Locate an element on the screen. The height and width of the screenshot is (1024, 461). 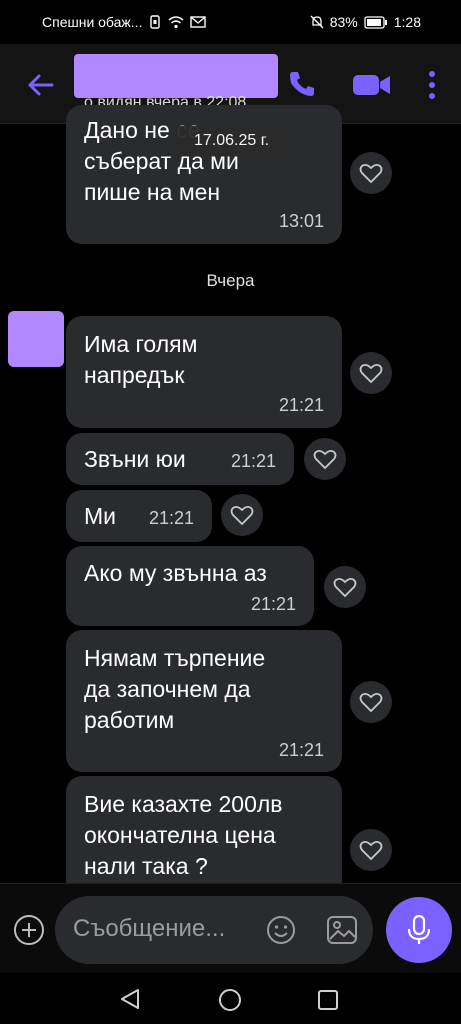
microphone-button is located at coordinates (419, 930).